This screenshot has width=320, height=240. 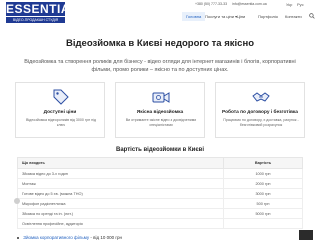 I want to click on table-cell, so click(x=263, y=223).